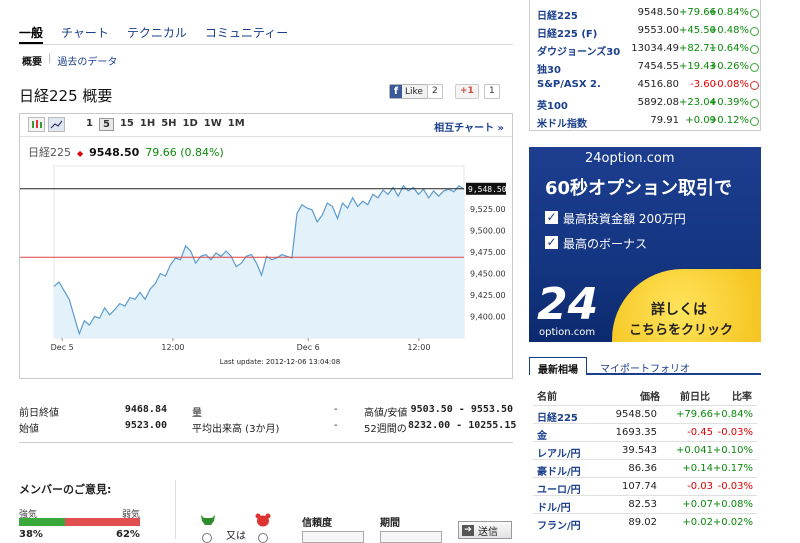 Image resolution: width=800 pixels, height=543 pixels. I want to click on bear-bar, so click(102, 522).